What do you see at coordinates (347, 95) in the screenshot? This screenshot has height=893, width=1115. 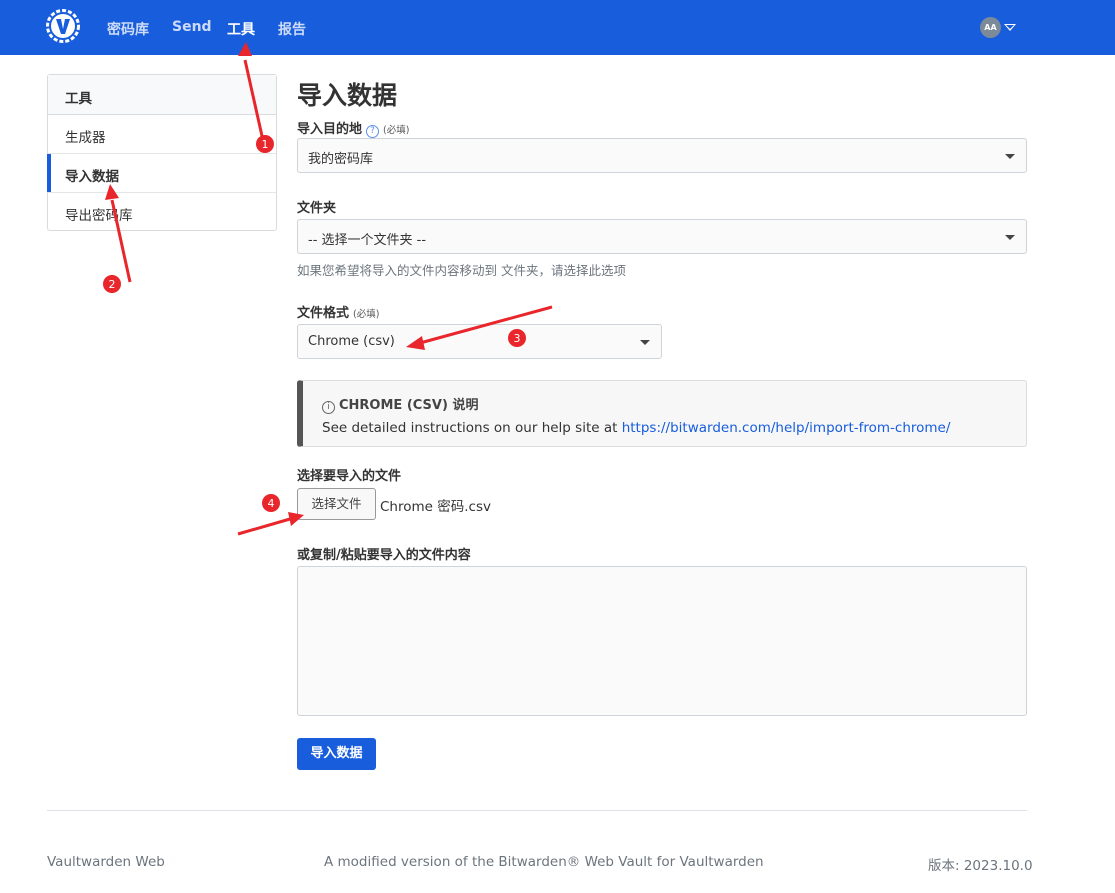 I see `page-title: 导入数据` at bounding box center [347, 95].